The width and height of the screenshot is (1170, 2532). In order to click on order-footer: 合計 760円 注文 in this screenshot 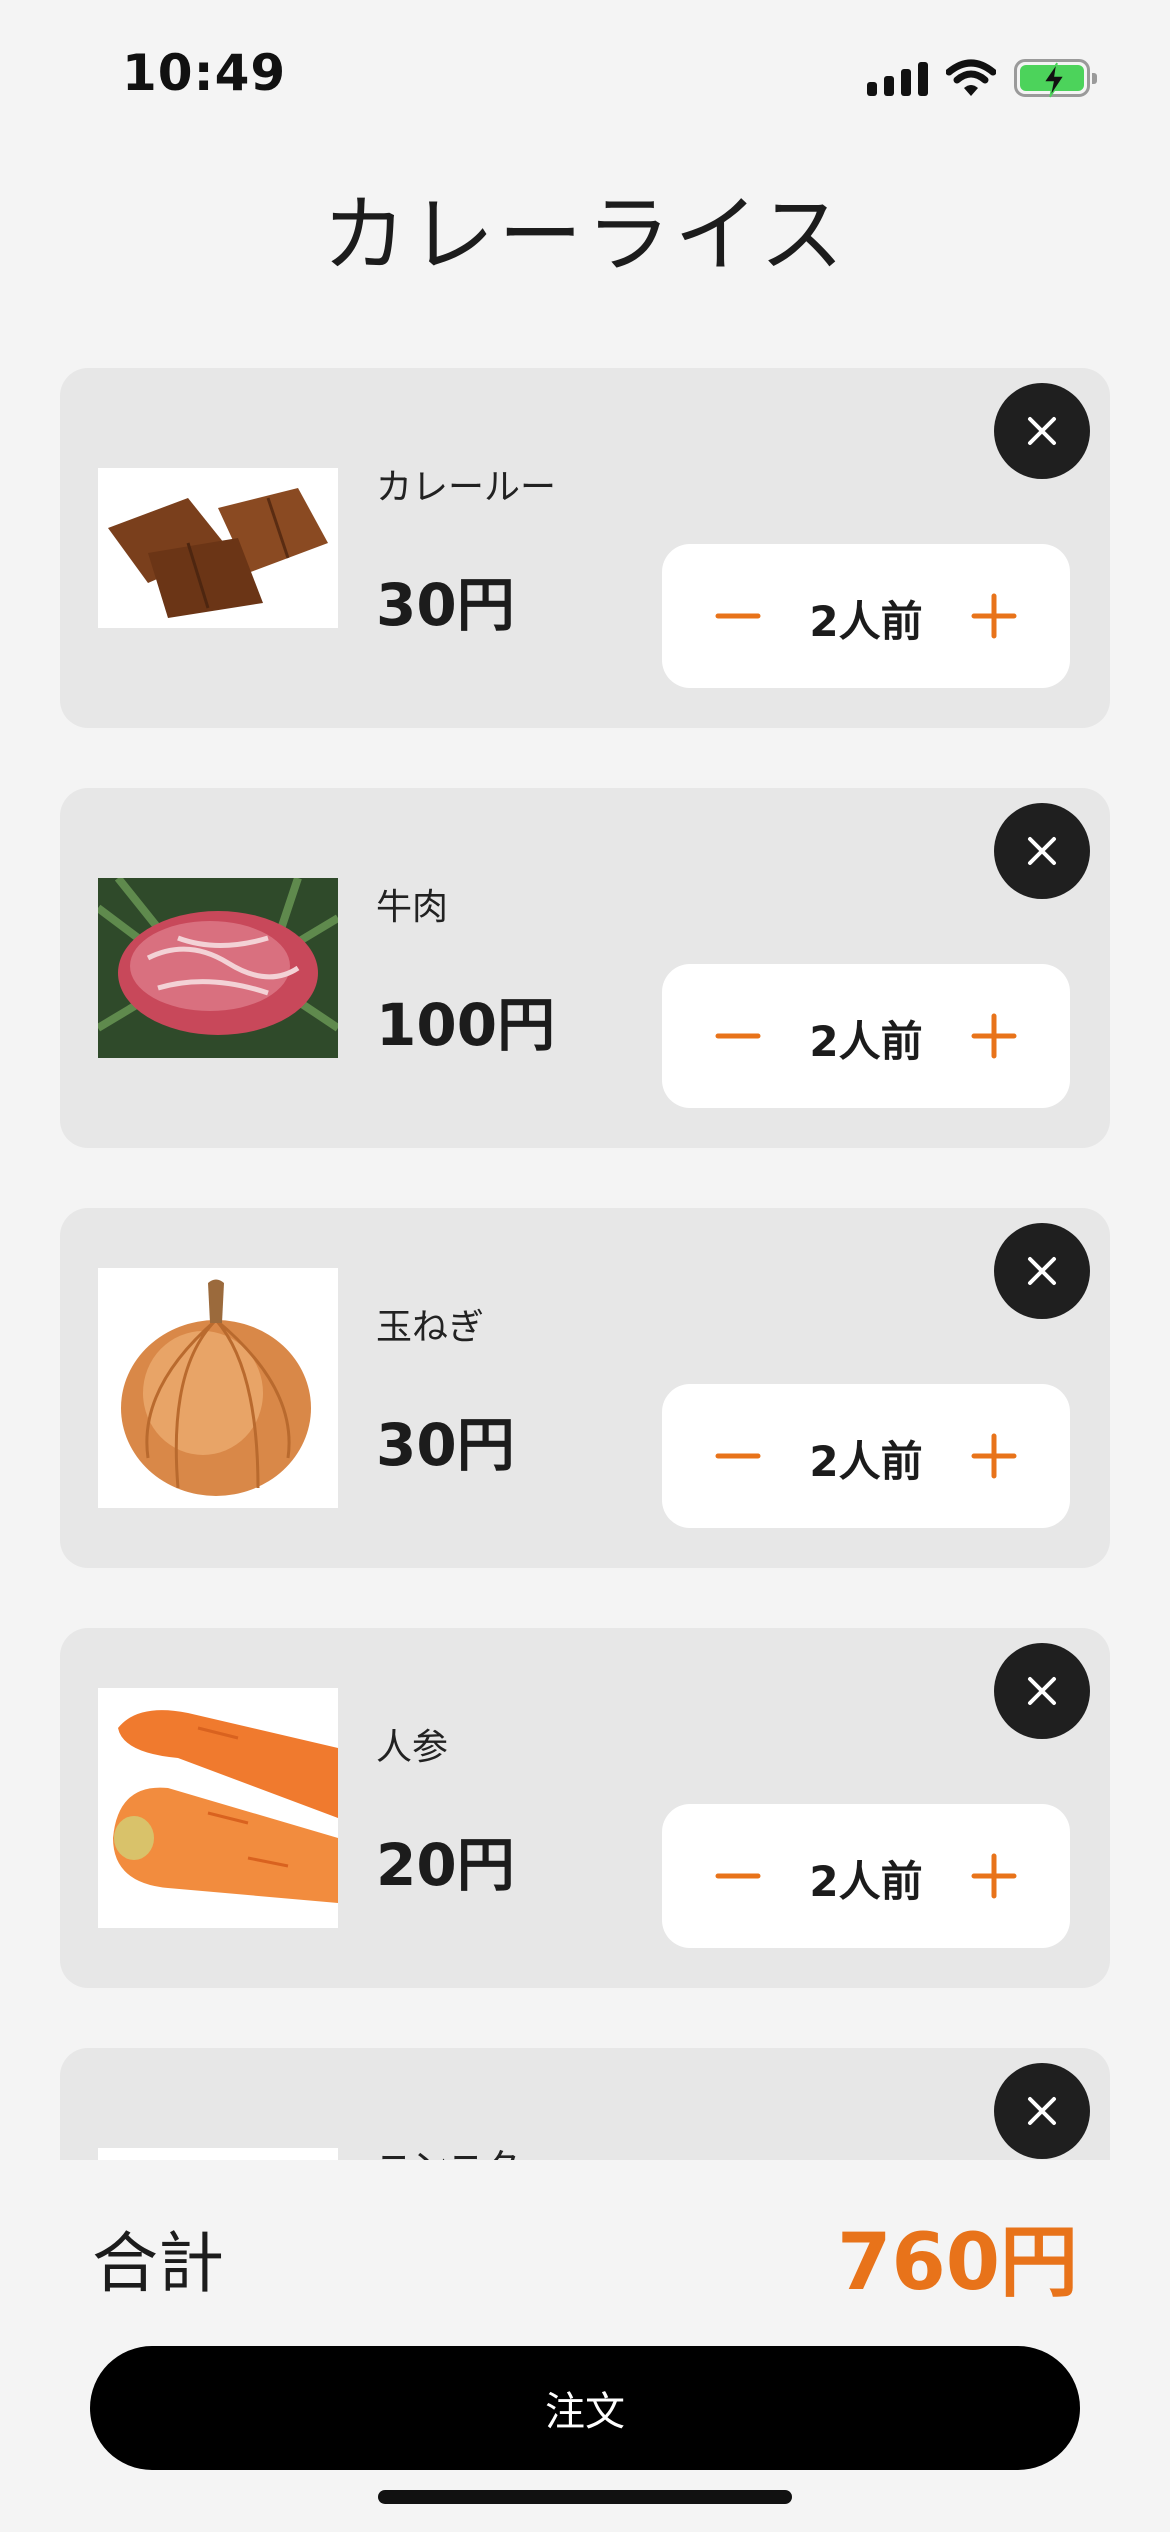, I will do `click(585, 2346)`.